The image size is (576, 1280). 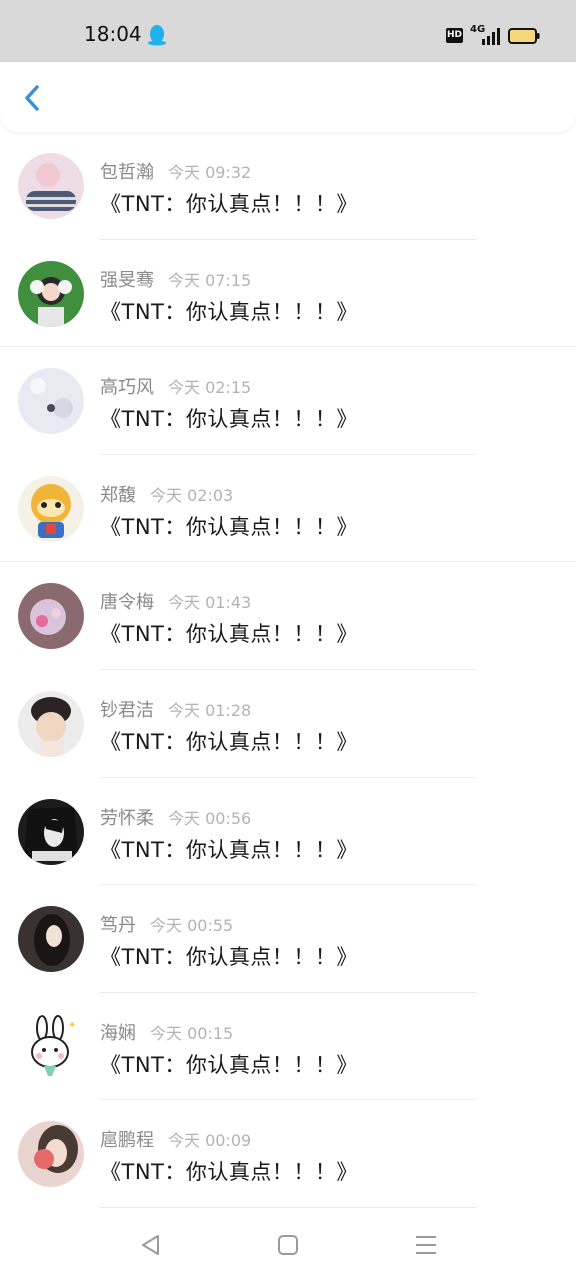 What do you see at coordinates (491, 36) in the screenshot?
I see `signal-icon` at bounding box center [491, 36].